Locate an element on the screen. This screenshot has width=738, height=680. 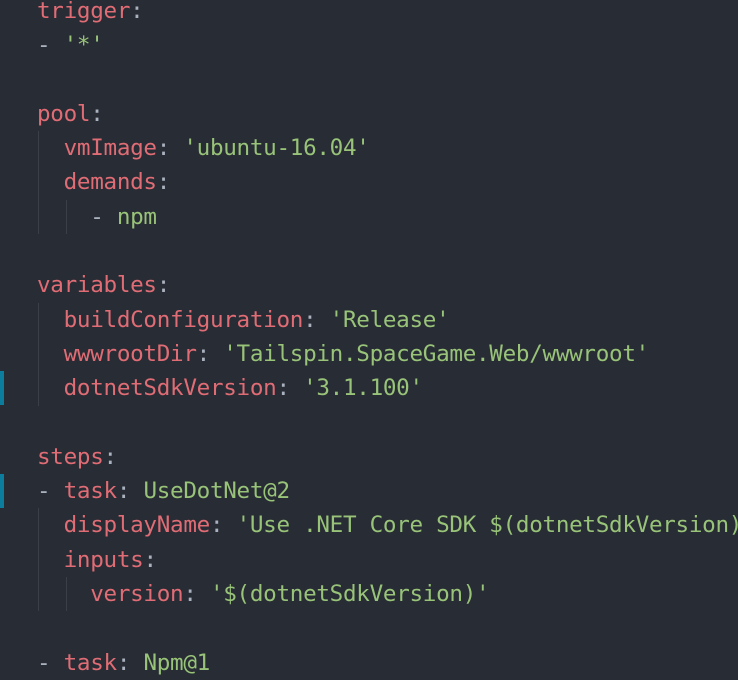
code-line: buildConfiguration: 'Release' is located at coordinates (369, 319).